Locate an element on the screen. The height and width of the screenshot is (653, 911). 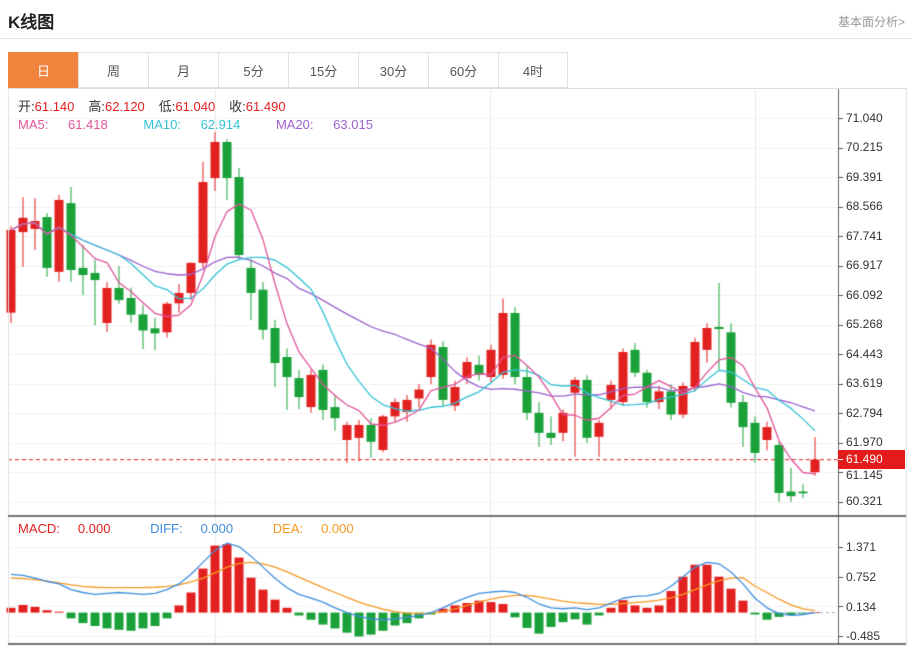
ma20-value: MA20: 63.015 is located at coordinates (324, 124).